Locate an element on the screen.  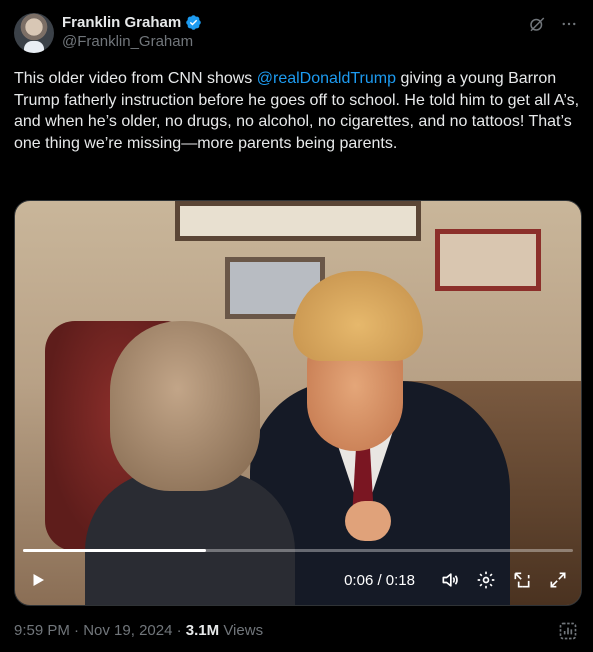
mention-link: @realDonaldTrump is located at coordinates (326, 78).